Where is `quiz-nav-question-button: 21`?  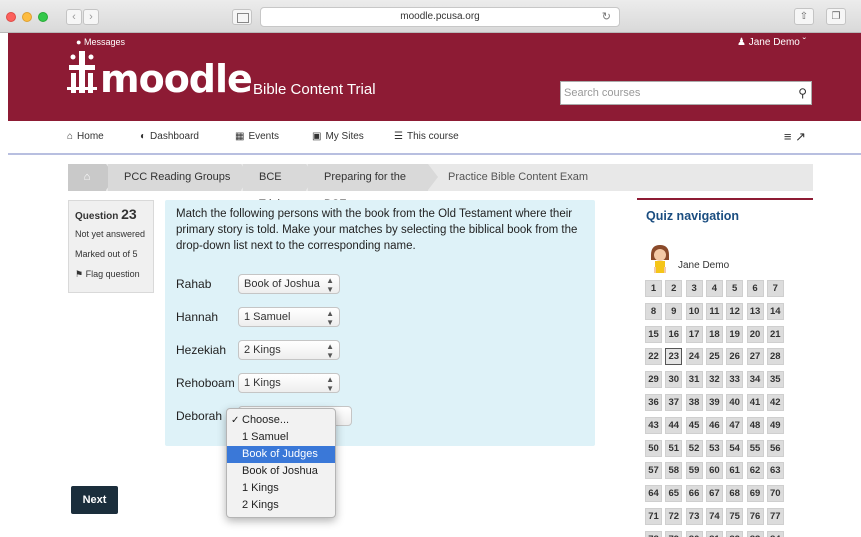 quiz-nav-question-button: 21 is located at coordinates (775, 334).